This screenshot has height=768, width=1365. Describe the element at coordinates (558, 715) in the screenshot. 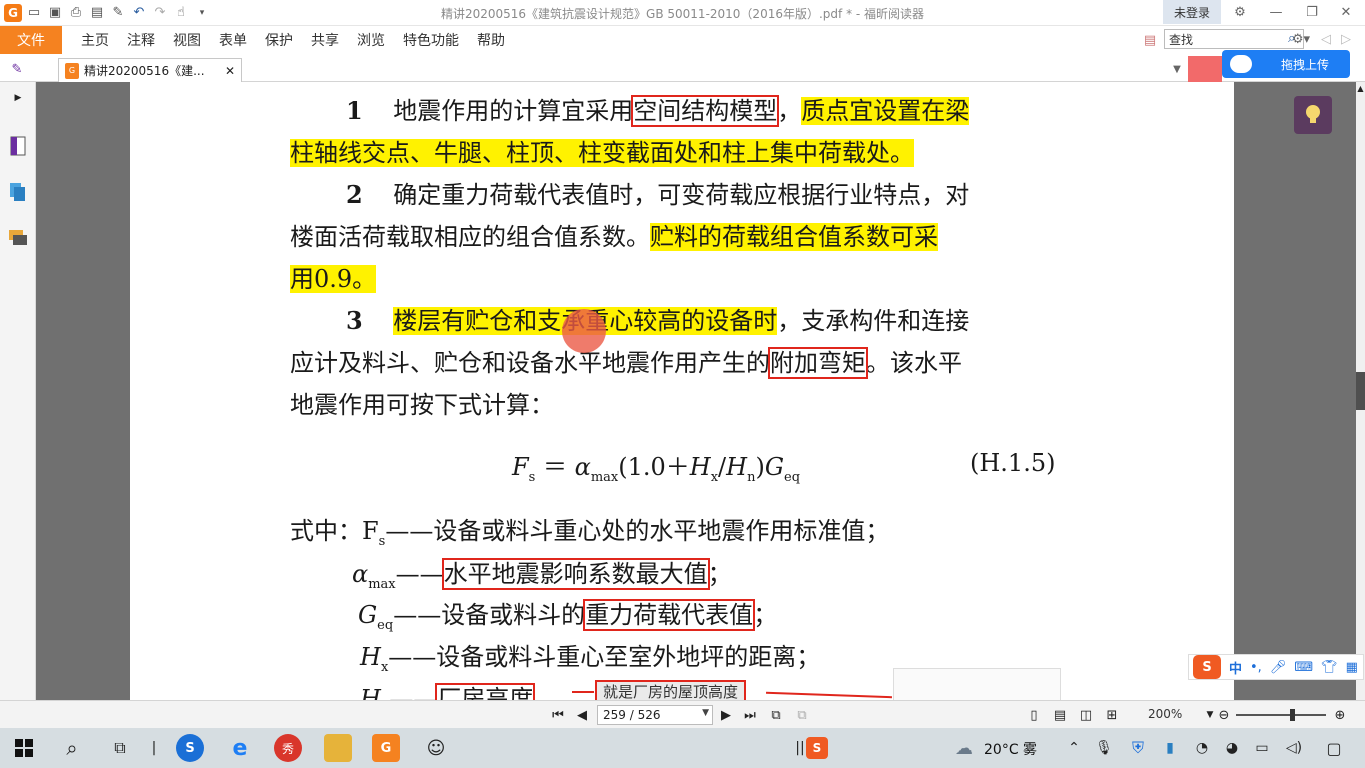

I see `first-page-icon: ⏮` at that location.